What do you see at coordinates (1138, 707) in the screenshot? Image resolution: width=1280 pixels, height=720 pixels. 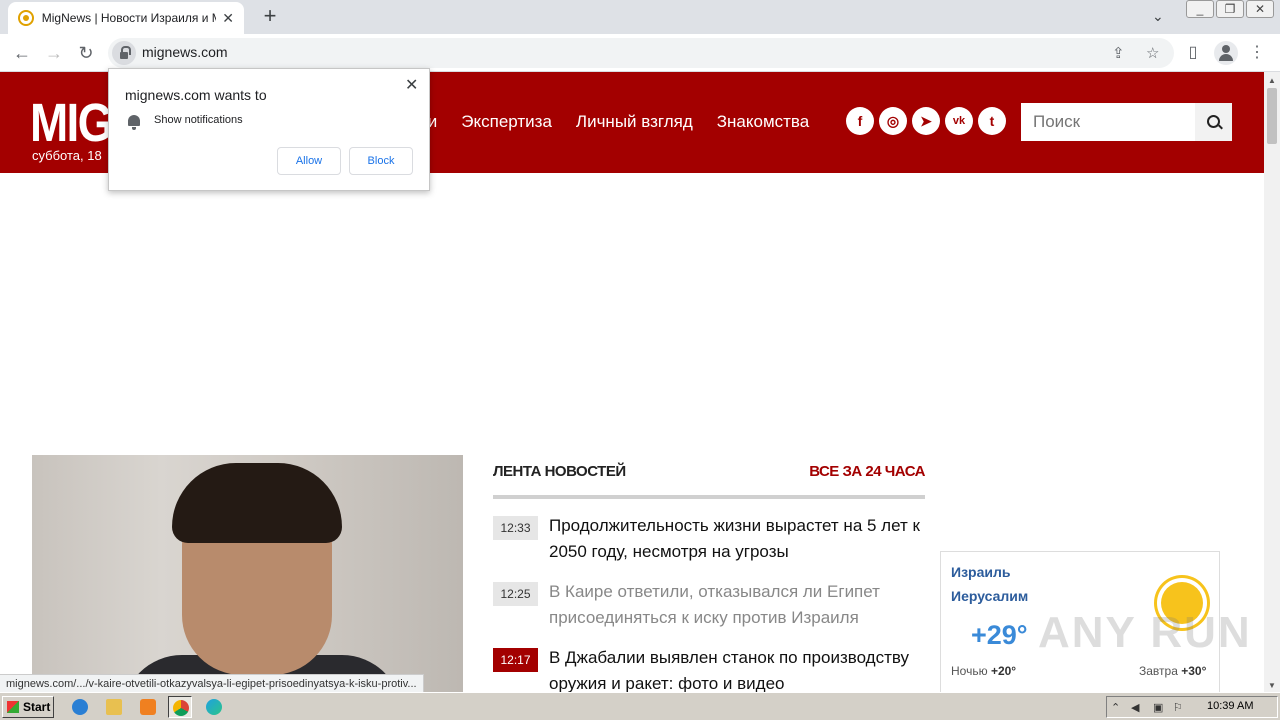 I see `volume-icon: ◀` at bounding box center [1138, 707].